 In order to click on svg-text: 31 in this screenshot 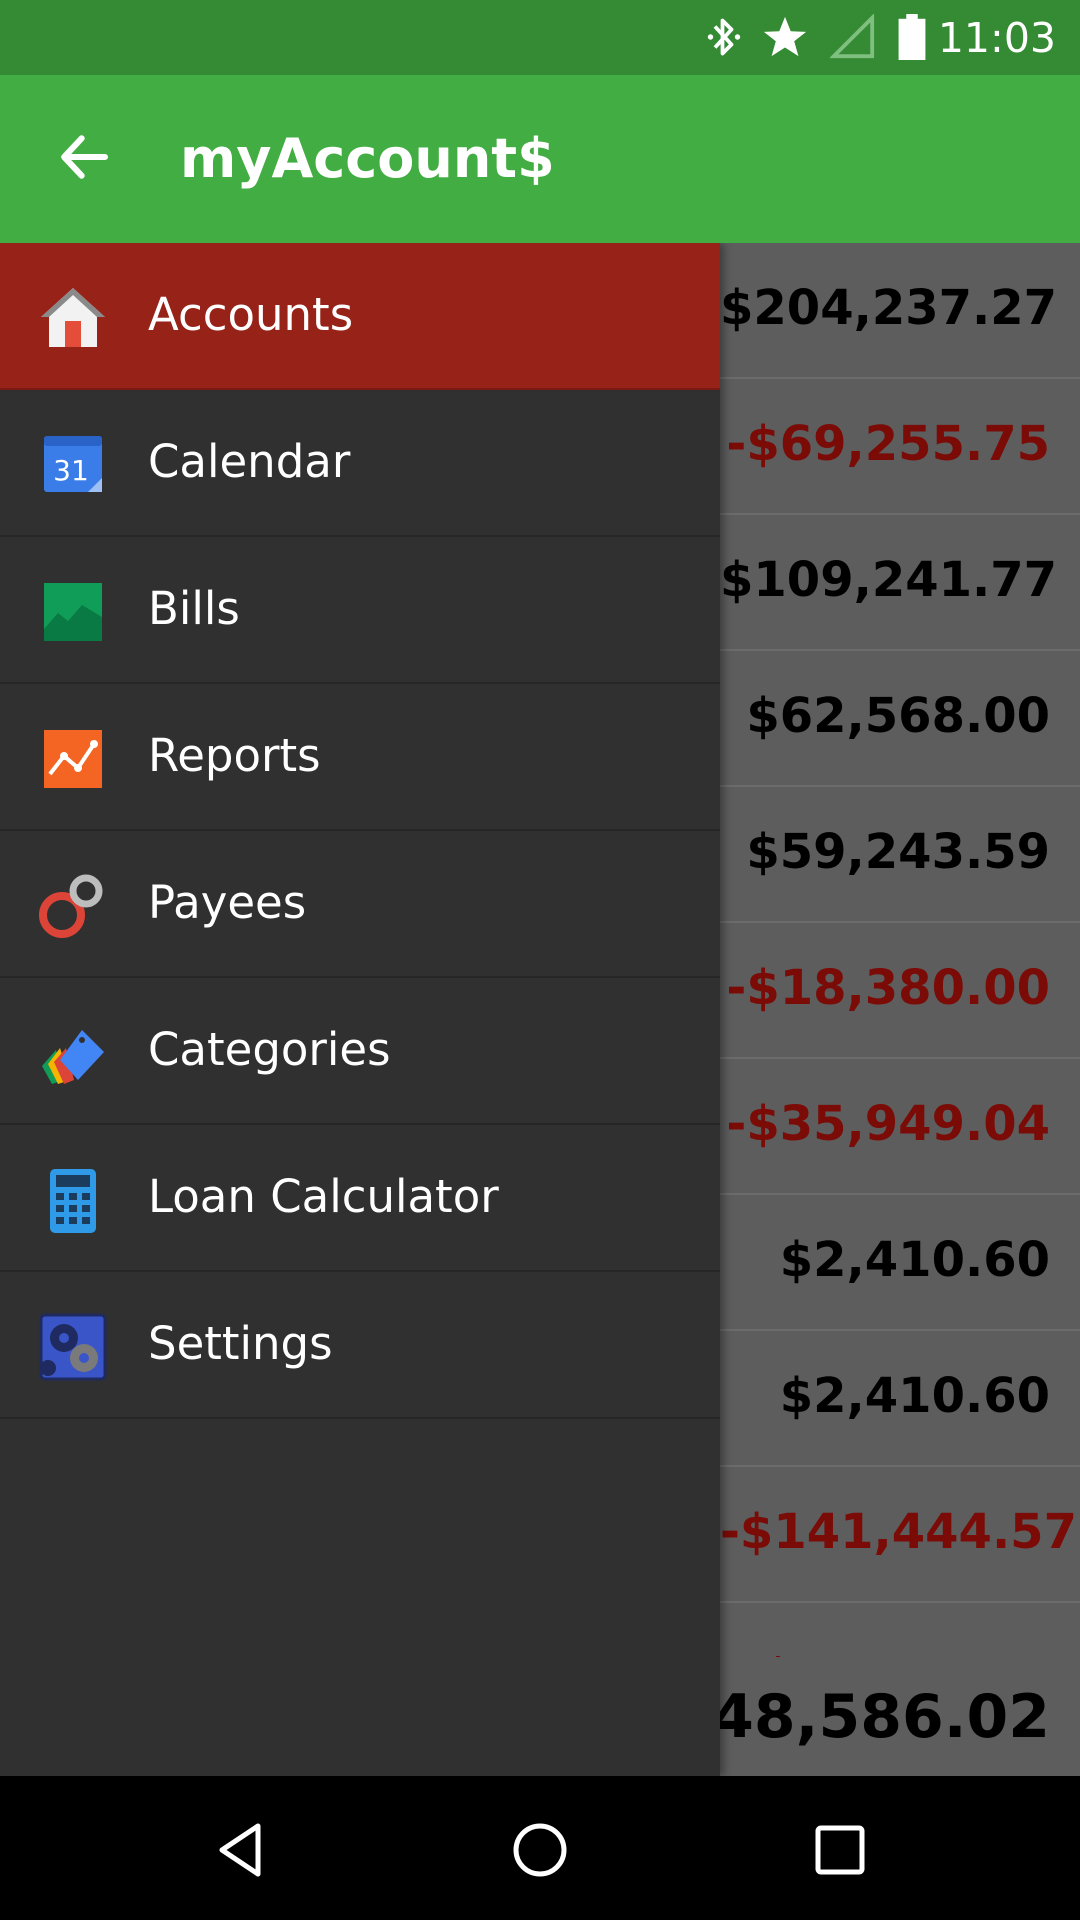, I will do `click(71, 470)`.